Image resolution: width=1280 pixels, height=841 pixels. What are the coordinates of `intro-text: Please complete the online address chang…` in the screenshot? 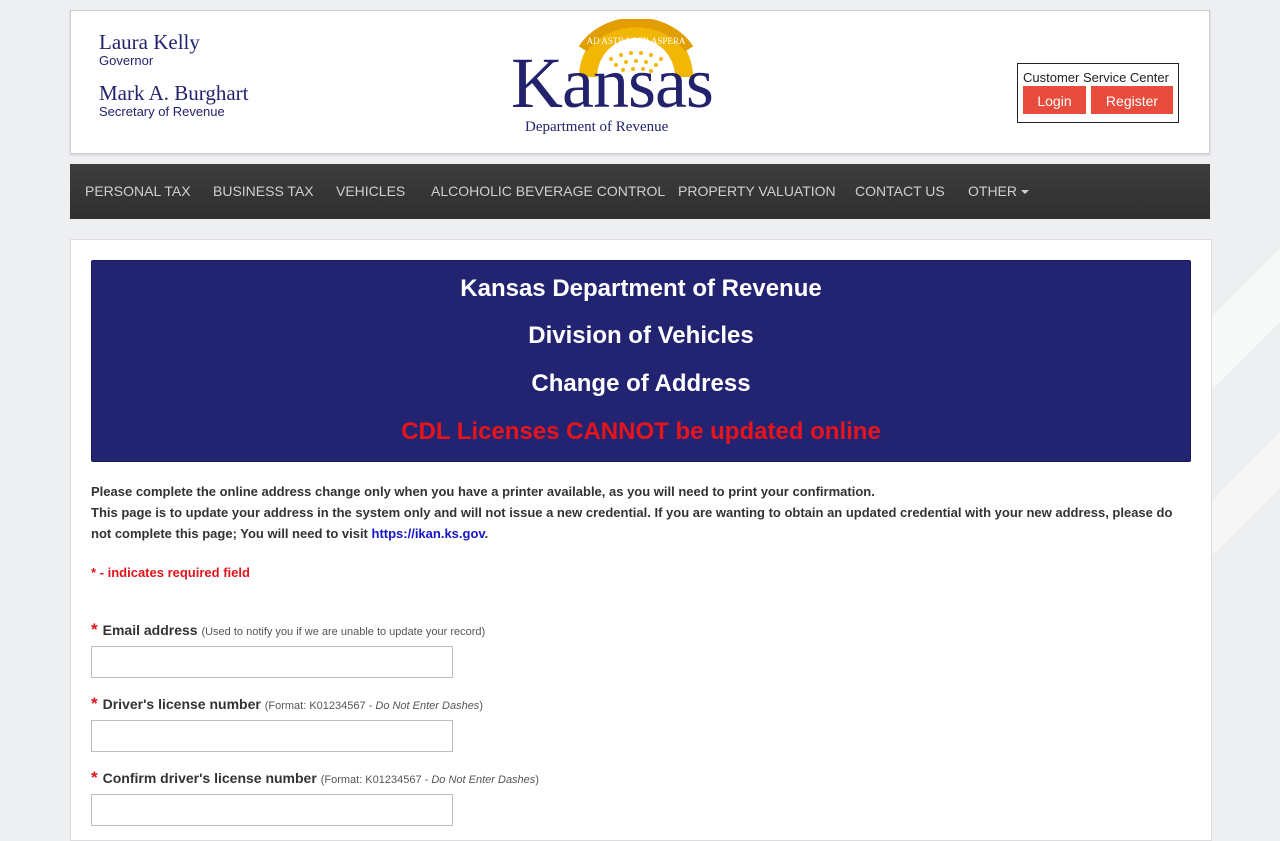 It's located at (636, 512).